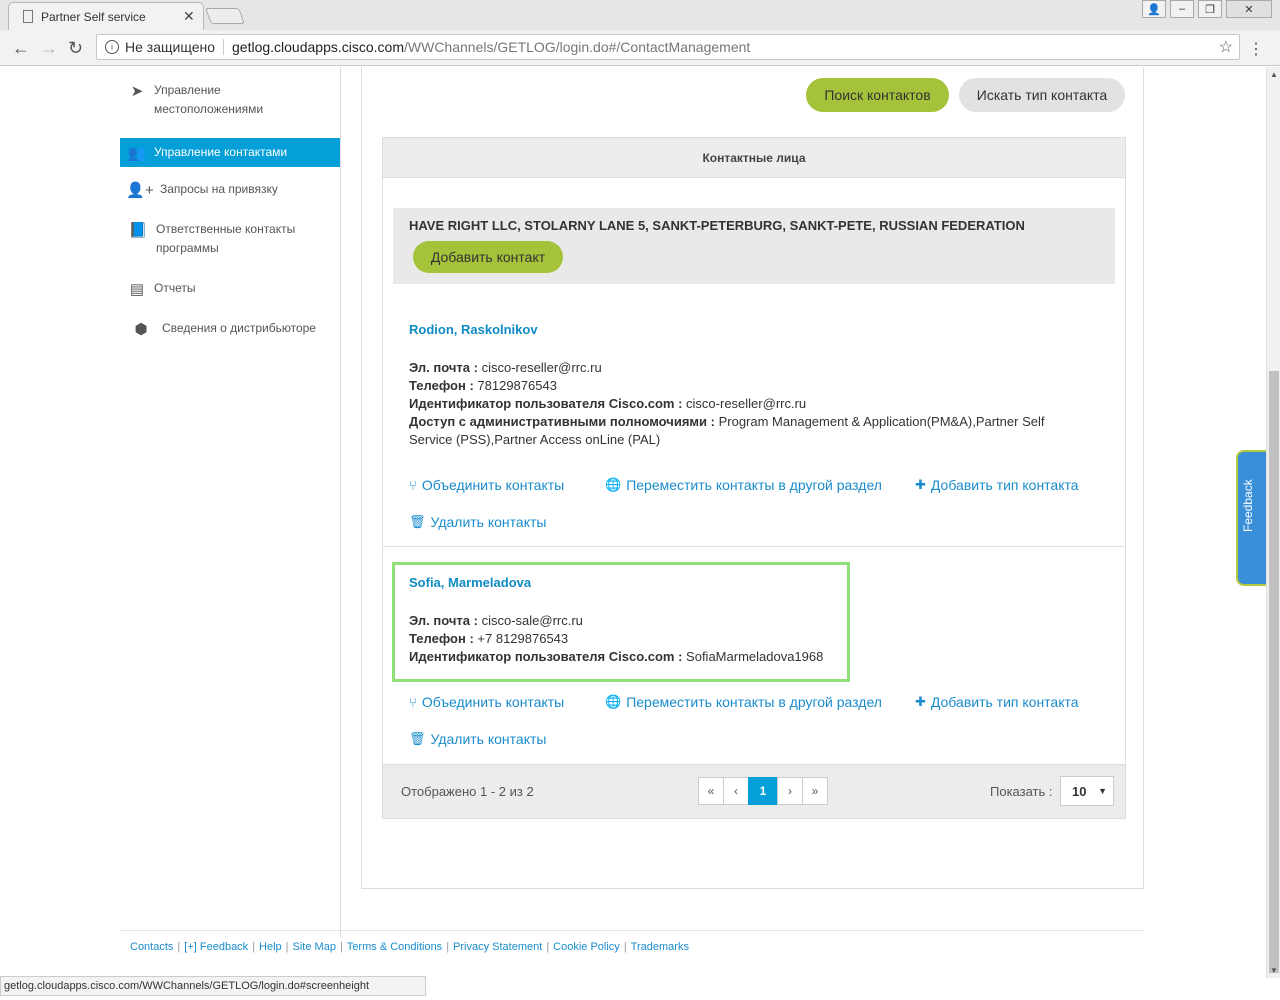 Image resolution: width=1280 pixels, height=1000 pixels. Describe the element at coordinates (815, 791) in the screenshot. I see `last-page-button: »` at that location.